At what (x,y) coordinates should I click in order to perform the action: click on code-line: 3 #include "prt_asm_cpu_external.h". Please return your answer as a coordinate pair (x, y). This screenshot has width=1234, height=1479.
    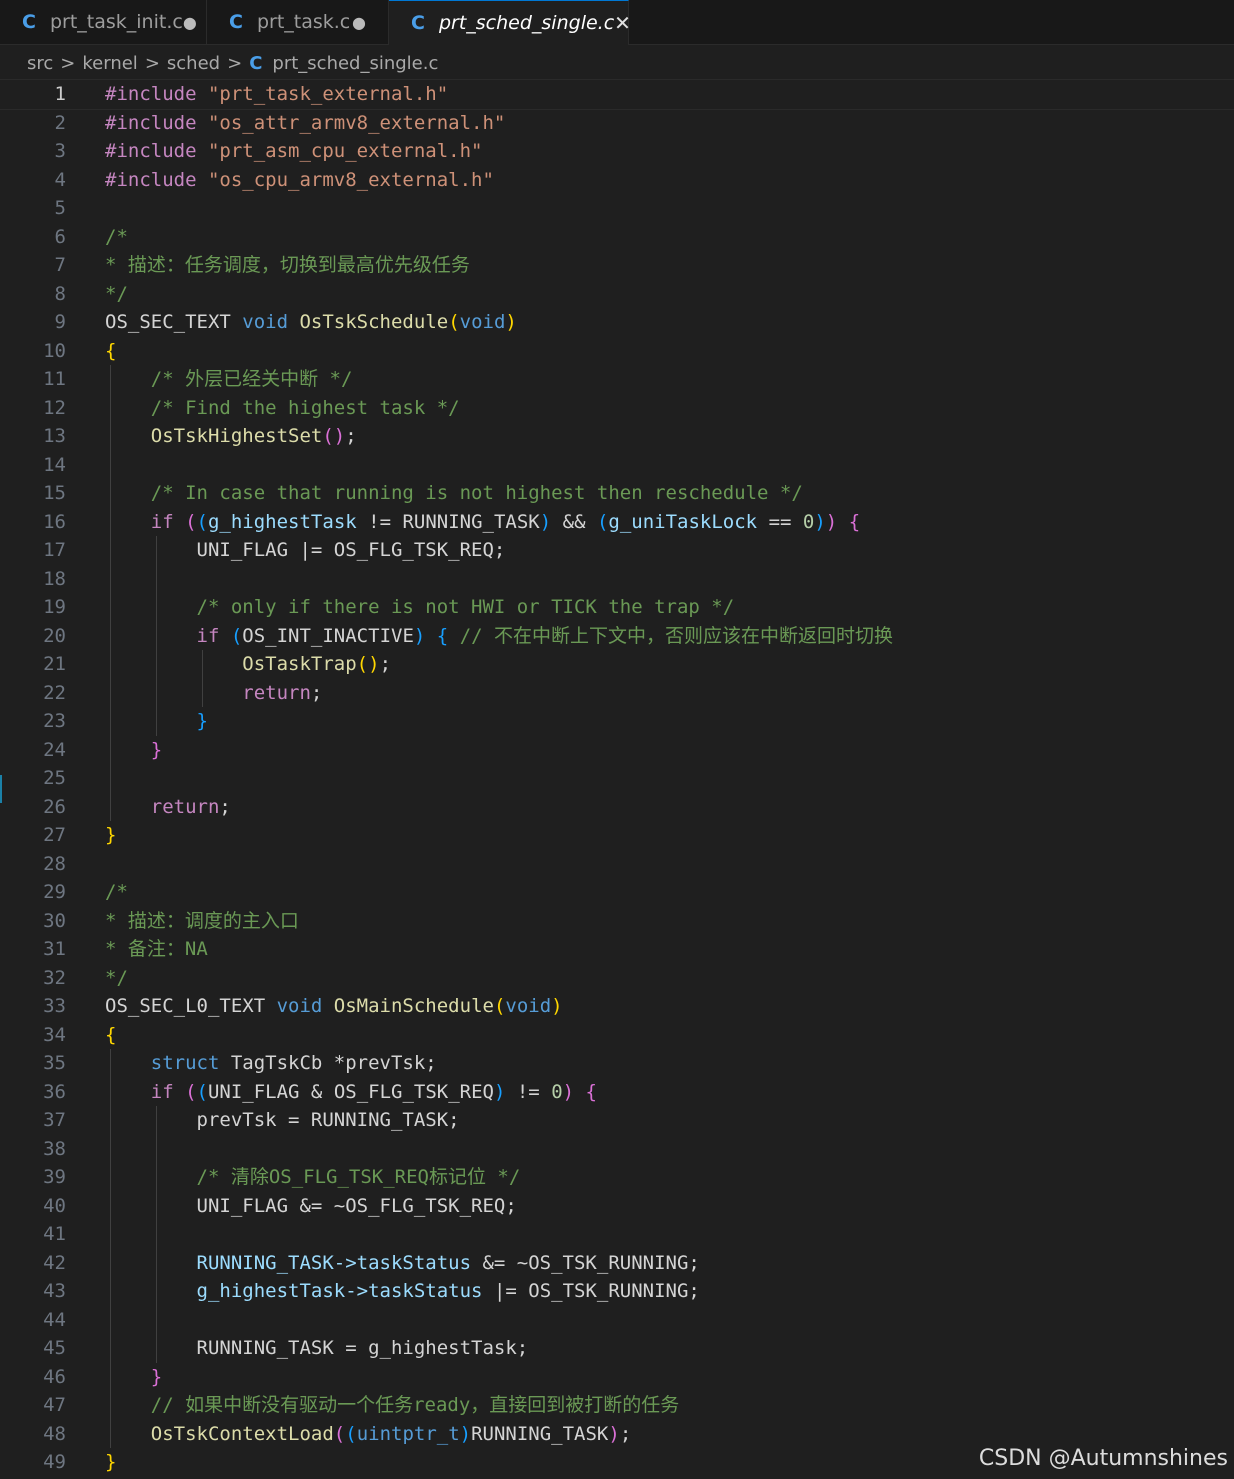
    Looking at the image, I should click on (617, 151).